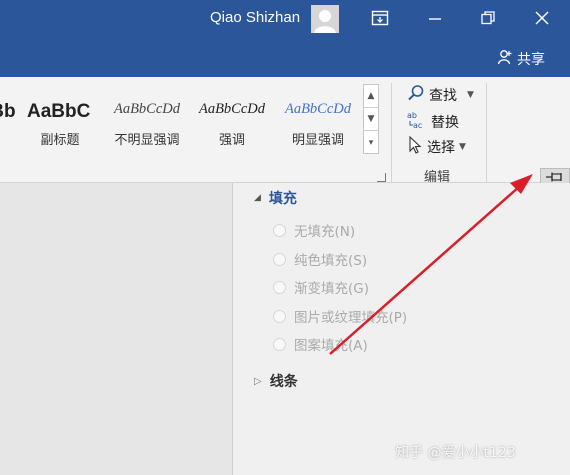 The height and width of the screenshot is (475, 570). Describe the element at coordinates (381, 177) in the screenshot. I see `styles-dialog-launcher-icon` at that location.